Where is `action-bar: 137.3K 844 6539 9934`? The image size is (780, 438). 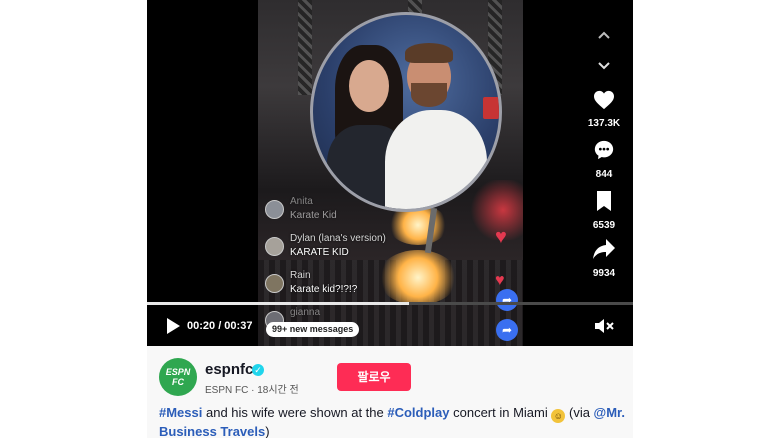 action-bar: 137.3K 844 6539 9934 is located at coordinates (604, 150).